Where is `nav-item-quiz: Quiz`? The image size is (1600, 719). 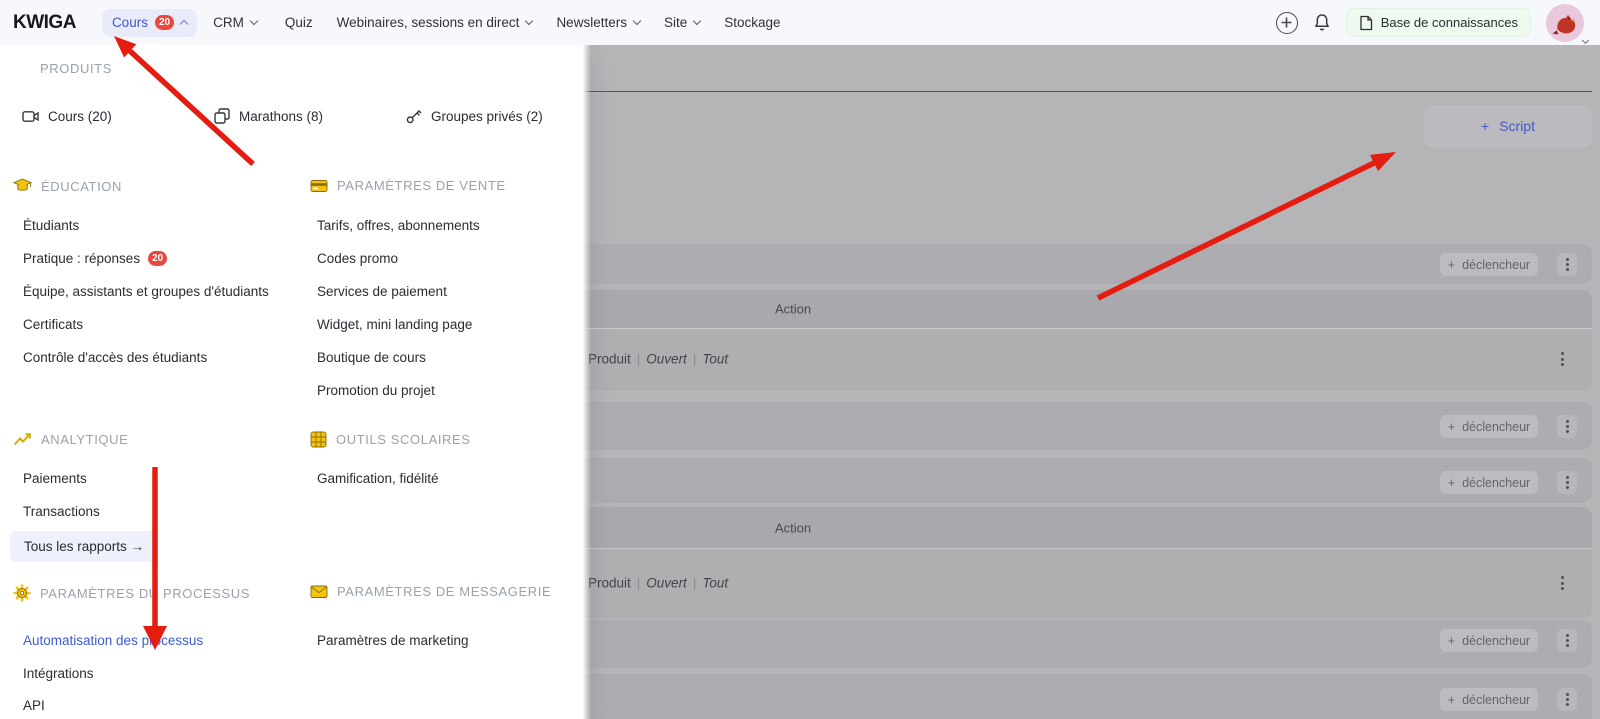 nav-item-quiz: Quiz is located at coordinates (299, 22).